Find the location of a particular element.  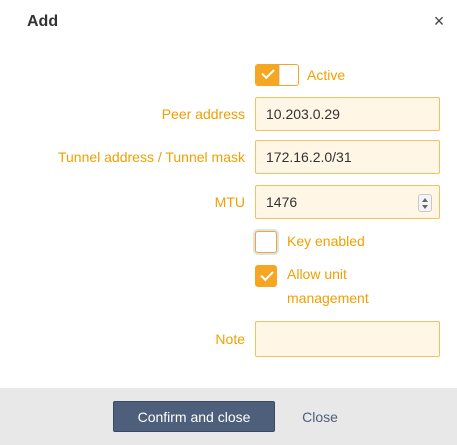

allow-unit-management-label-line1: Allow unit is located at coordinates (317, 274).